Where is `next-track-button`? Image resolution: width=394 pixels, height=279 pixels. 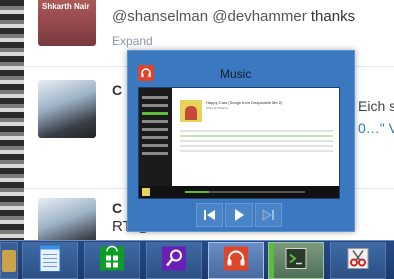
next-track-button is located at coordinates (268, 215).